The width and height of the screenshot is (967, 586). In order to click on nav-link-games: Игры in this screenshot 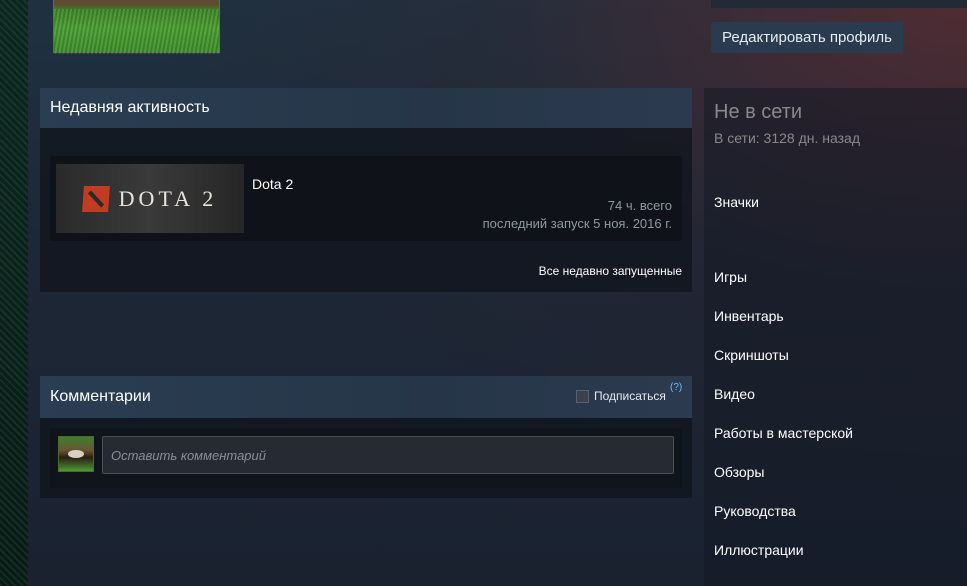, I will do `click(730, 277)`.